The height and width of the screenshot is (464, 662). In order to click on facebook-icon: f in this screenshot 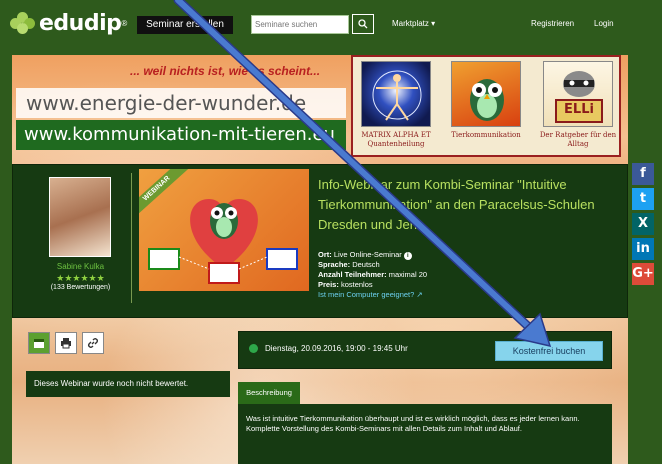, I will do `click(643, 174)`.